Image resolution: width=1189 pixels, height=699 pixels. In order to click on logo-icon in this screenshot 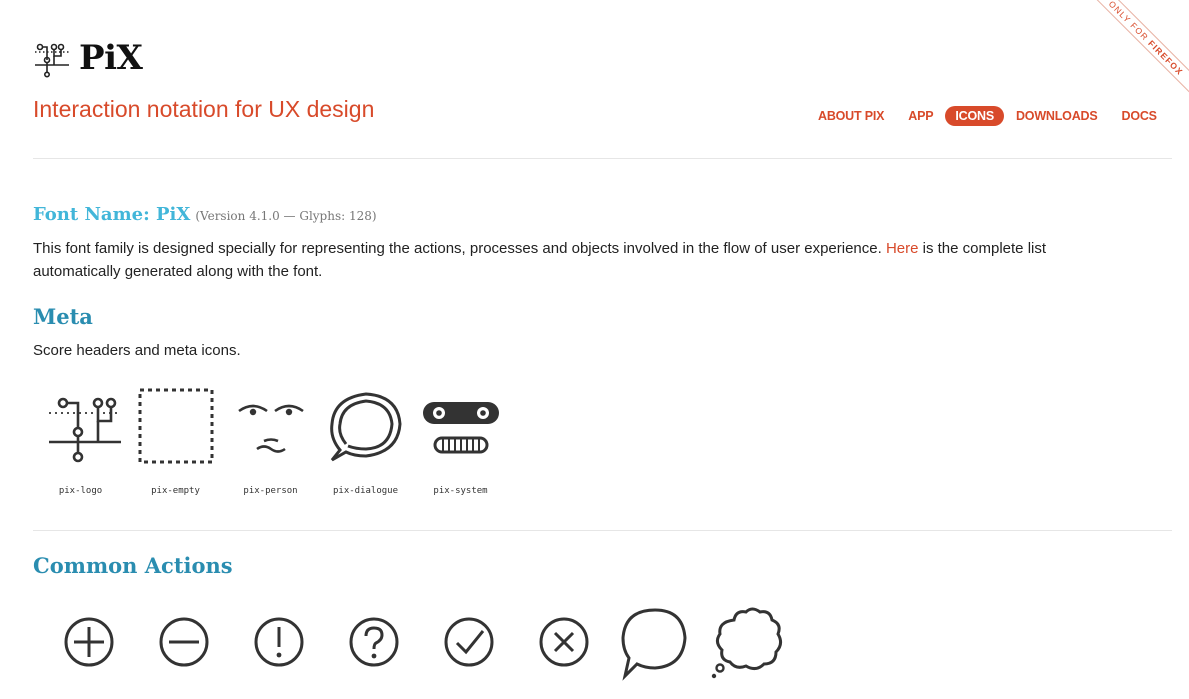, I will do `click(84, 430)`.